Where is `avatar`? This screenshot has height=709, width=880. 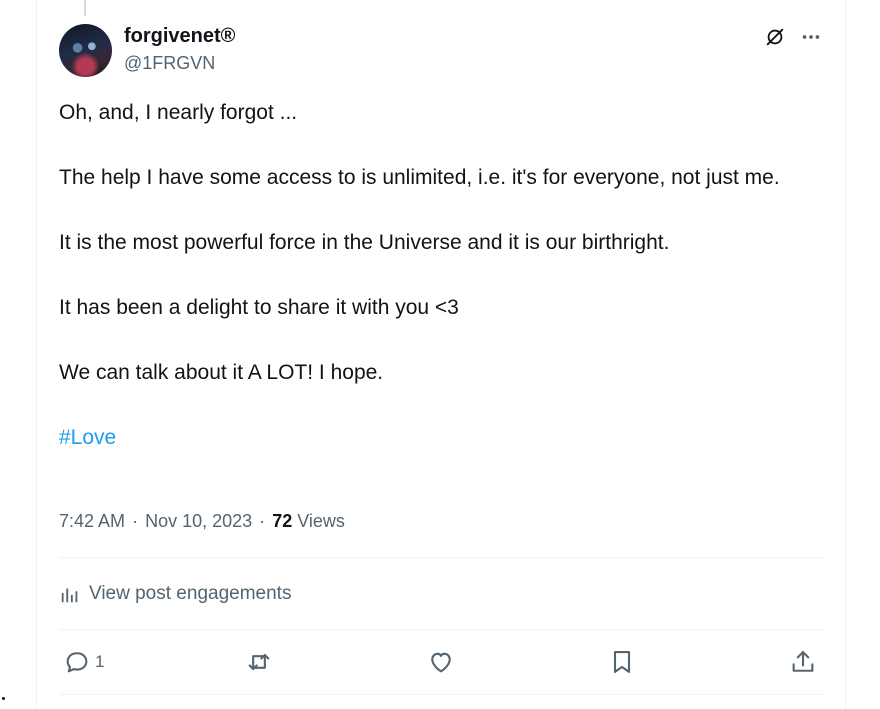
avatar is located at coordinates (85, 50).